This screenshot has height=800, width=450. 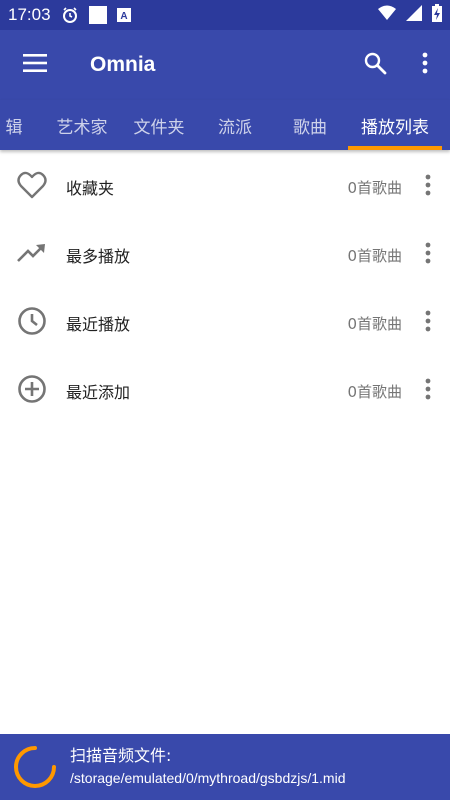 I want to click on playlist-label: 收藏夹, so click(x=90, y=188).